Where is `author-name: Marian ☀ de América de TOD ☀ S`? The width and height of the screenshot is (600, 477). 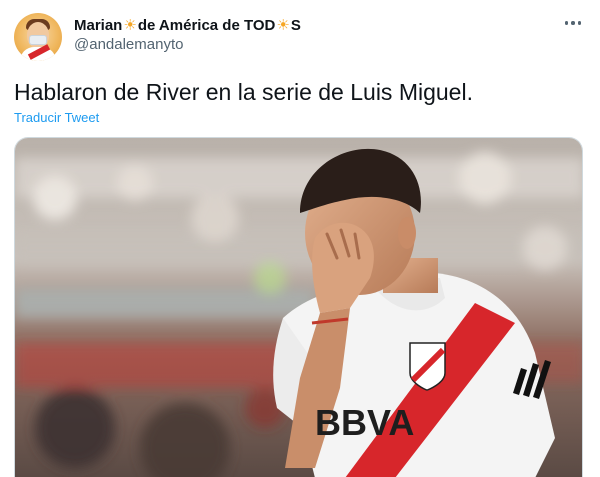
author-name: Marian ☀ de América de TOD ☀ S is located at coordinates (187, 25).